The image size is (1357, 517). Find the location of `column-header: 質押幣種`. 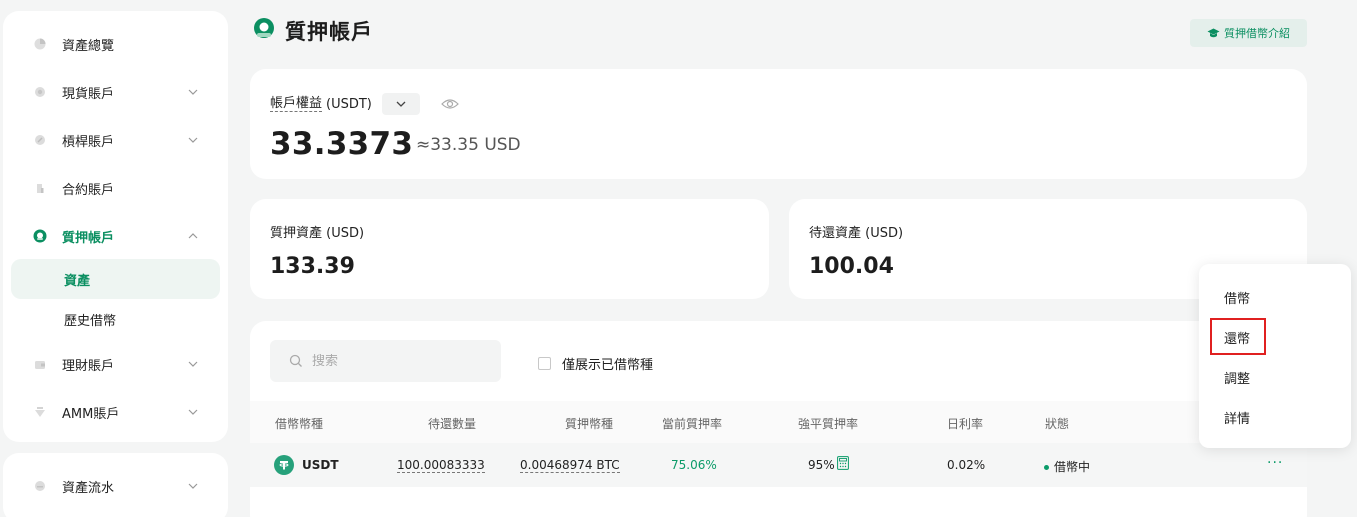

column-header: 質押幣種 is located at coordinates (589, 424).